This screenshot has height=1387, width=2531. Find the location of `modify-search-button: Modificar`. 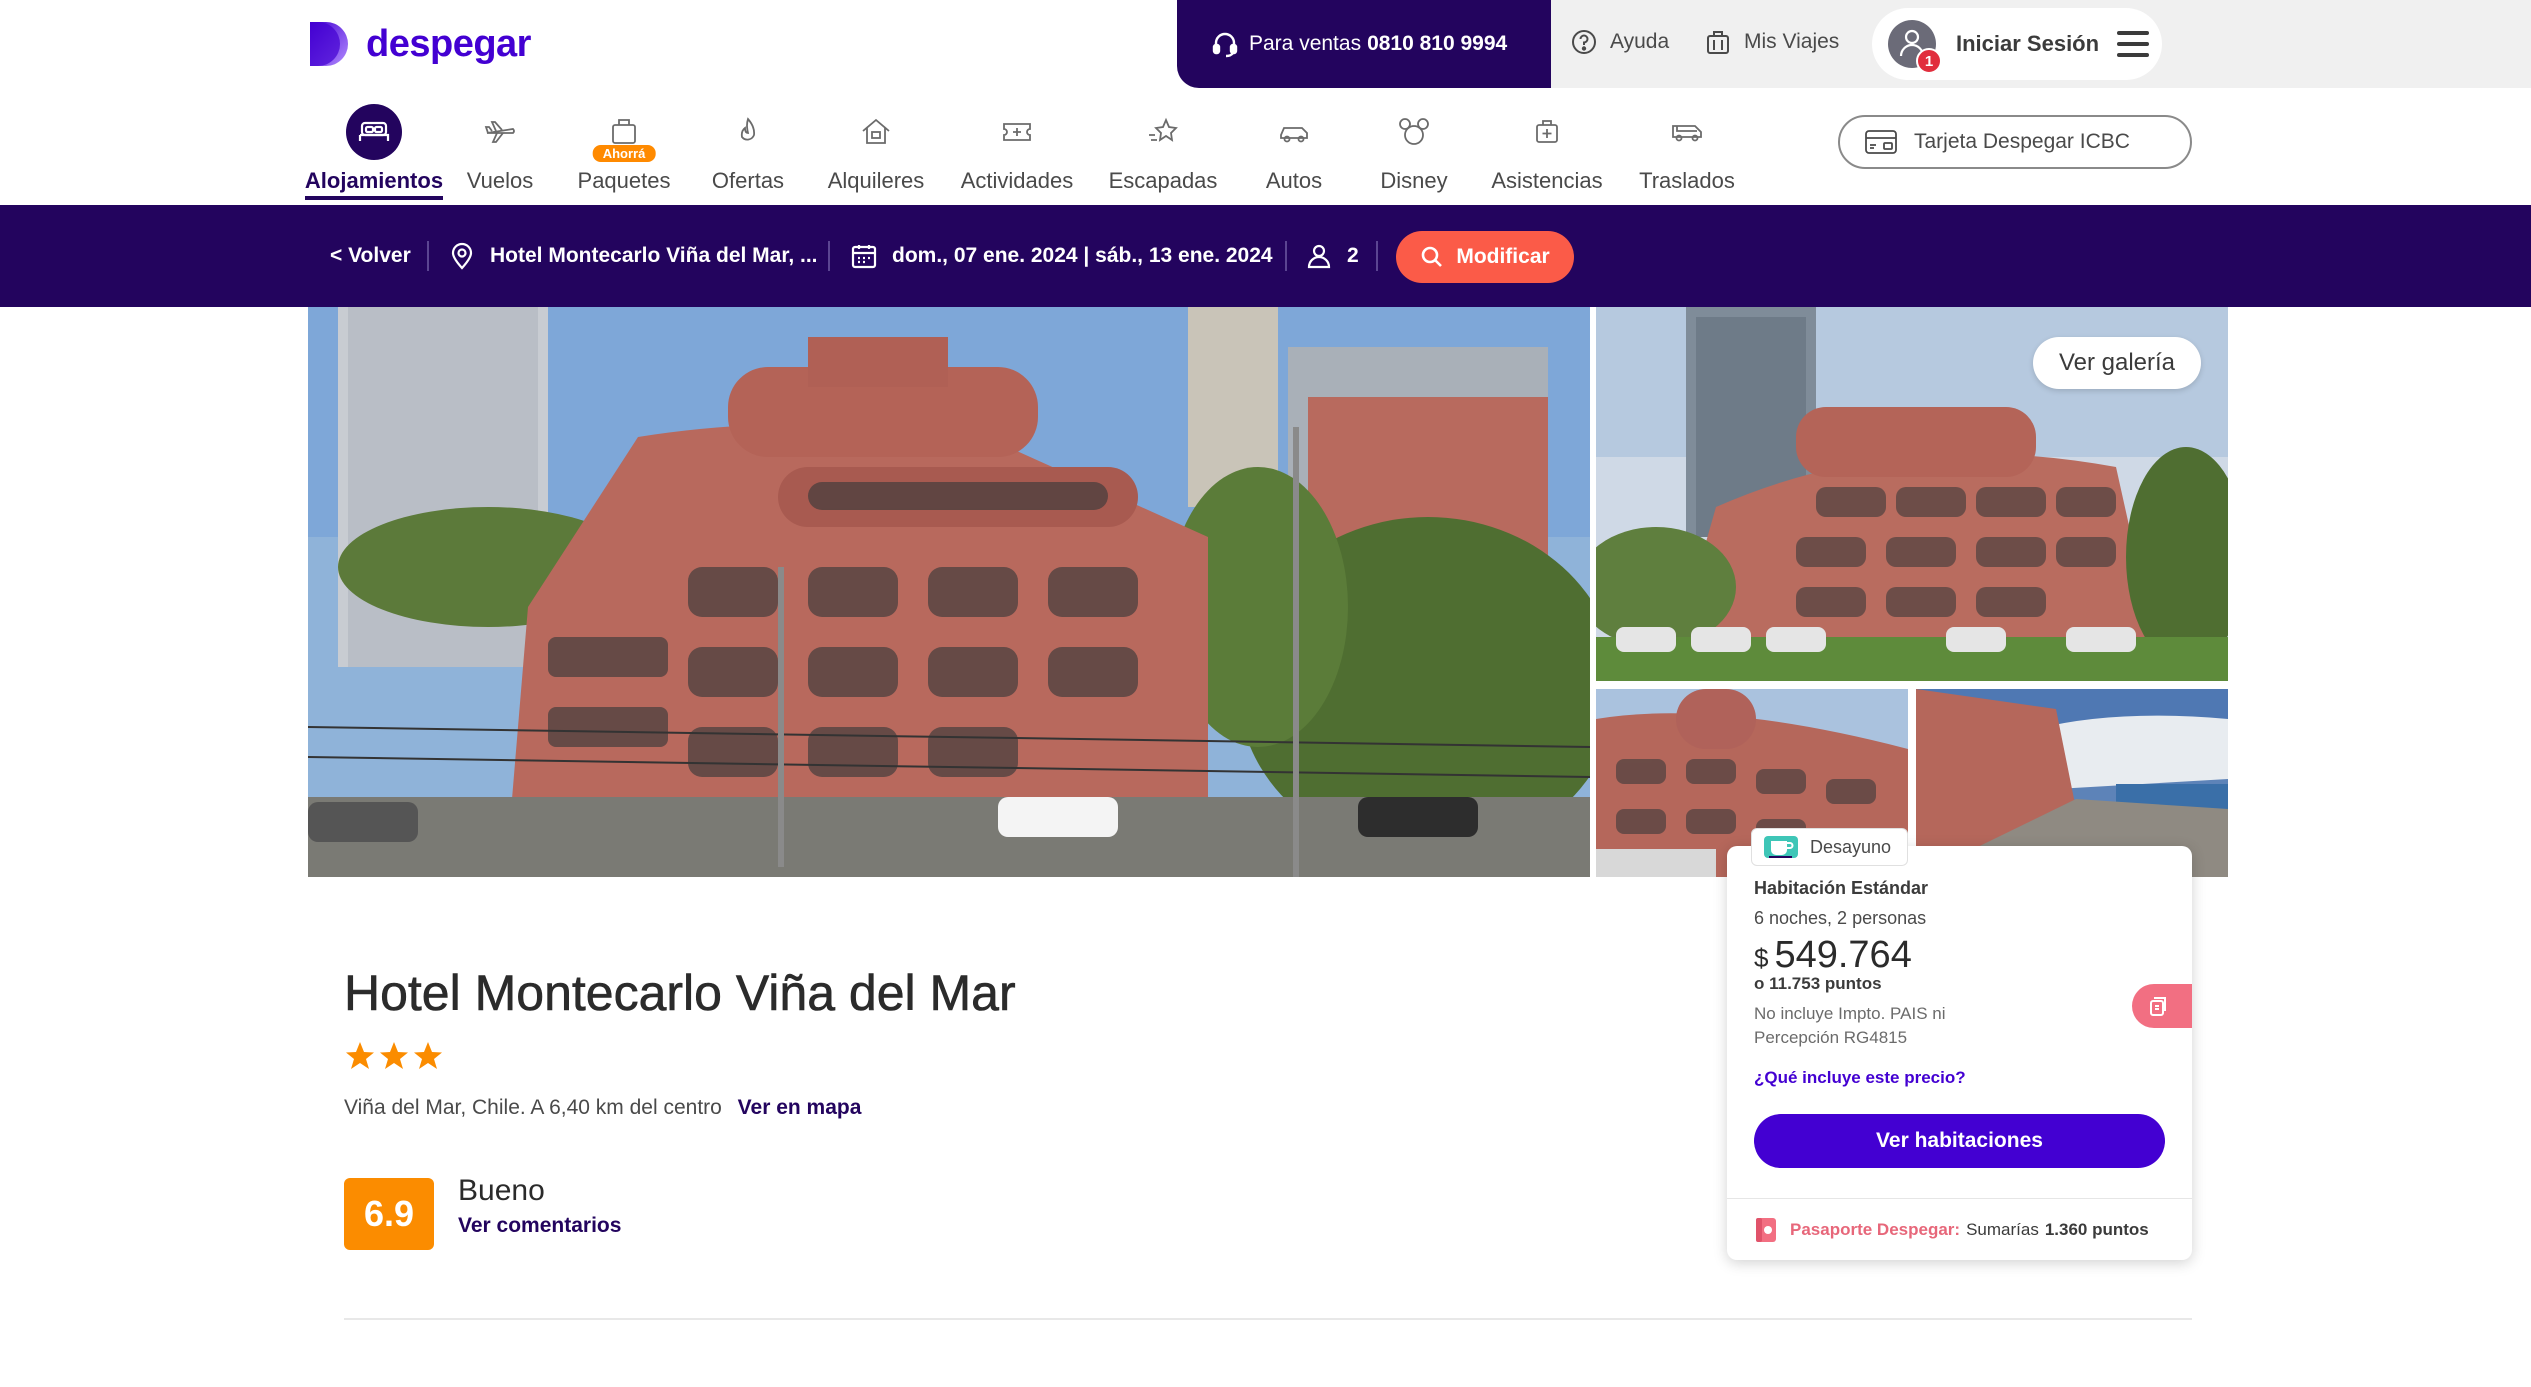

modify-search-button: Modificar is located at coordinates (1485, 257).